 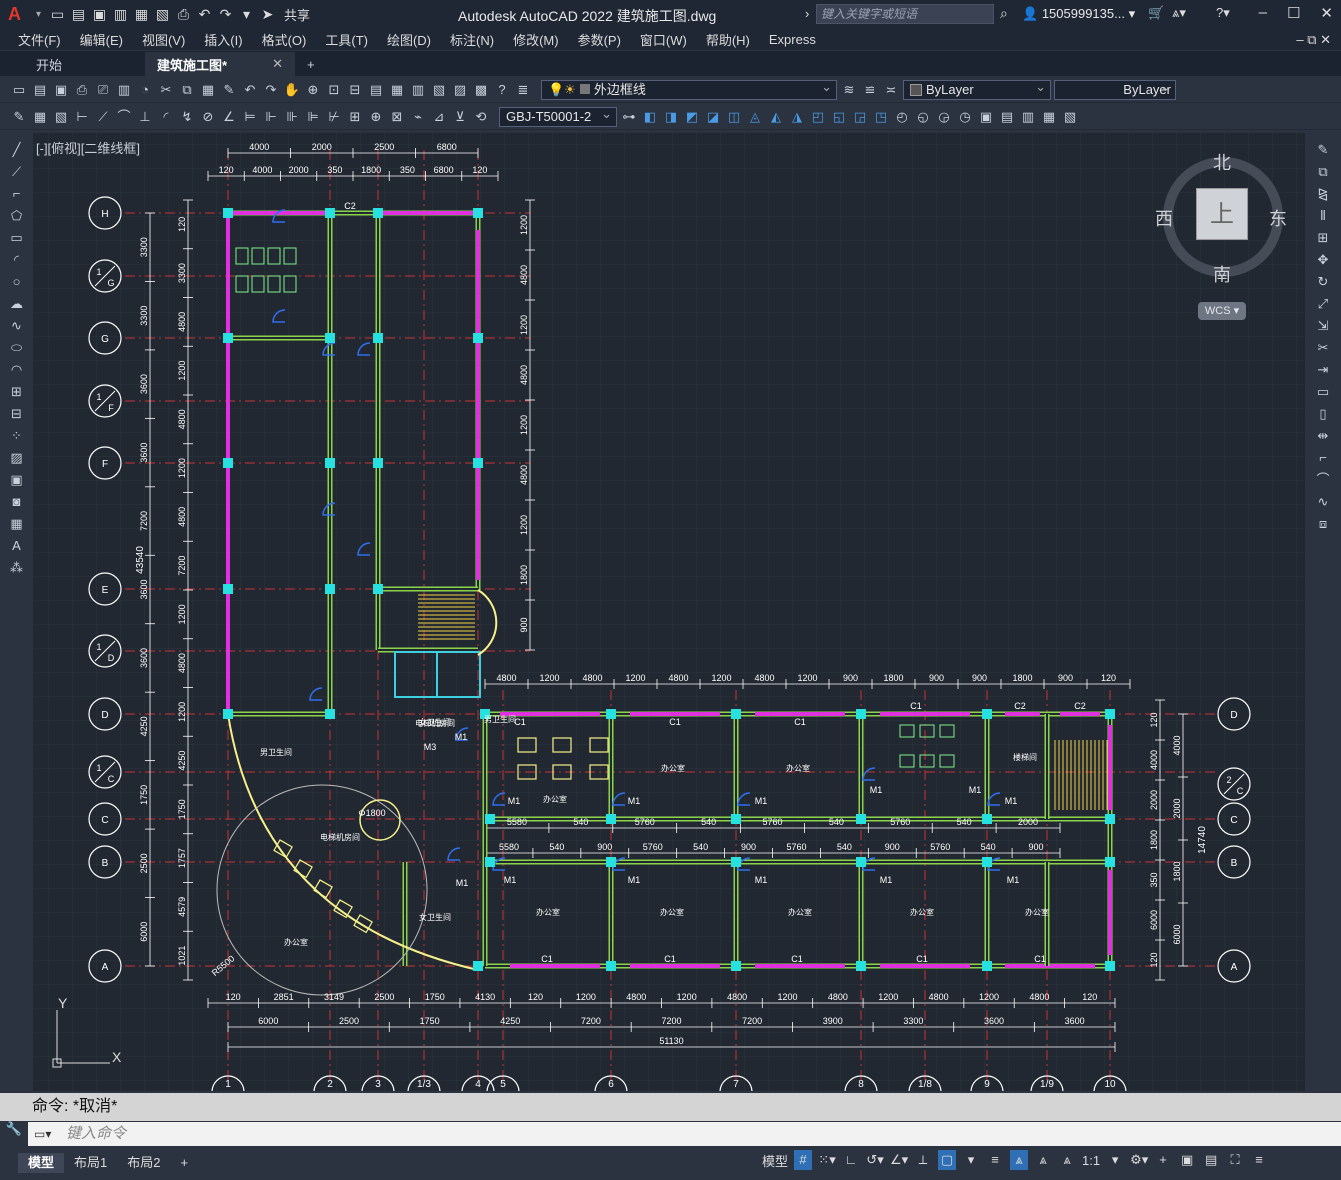 I want to click on cut-icon: ✂, so click(x=166, y=90).